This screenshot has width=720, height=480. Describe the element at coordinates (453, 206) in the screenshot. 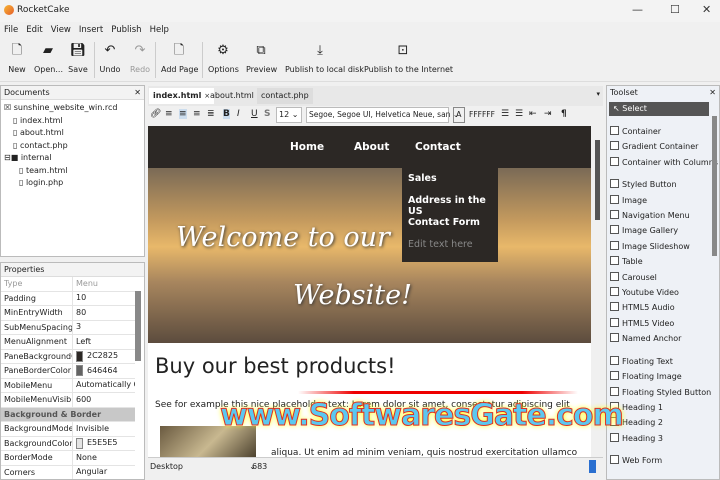

I see `submenu-address: Address in the US` at that location.